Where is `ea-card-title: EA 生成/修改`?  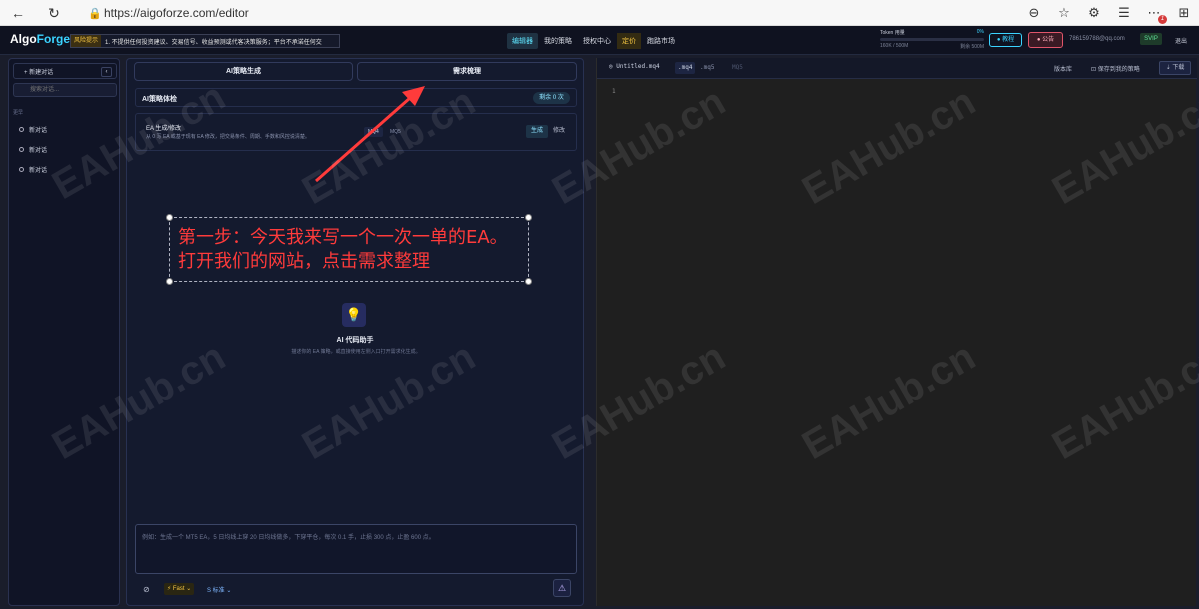
ea-card-title: EA 生成/修改 is located at coordinates (164, 129).